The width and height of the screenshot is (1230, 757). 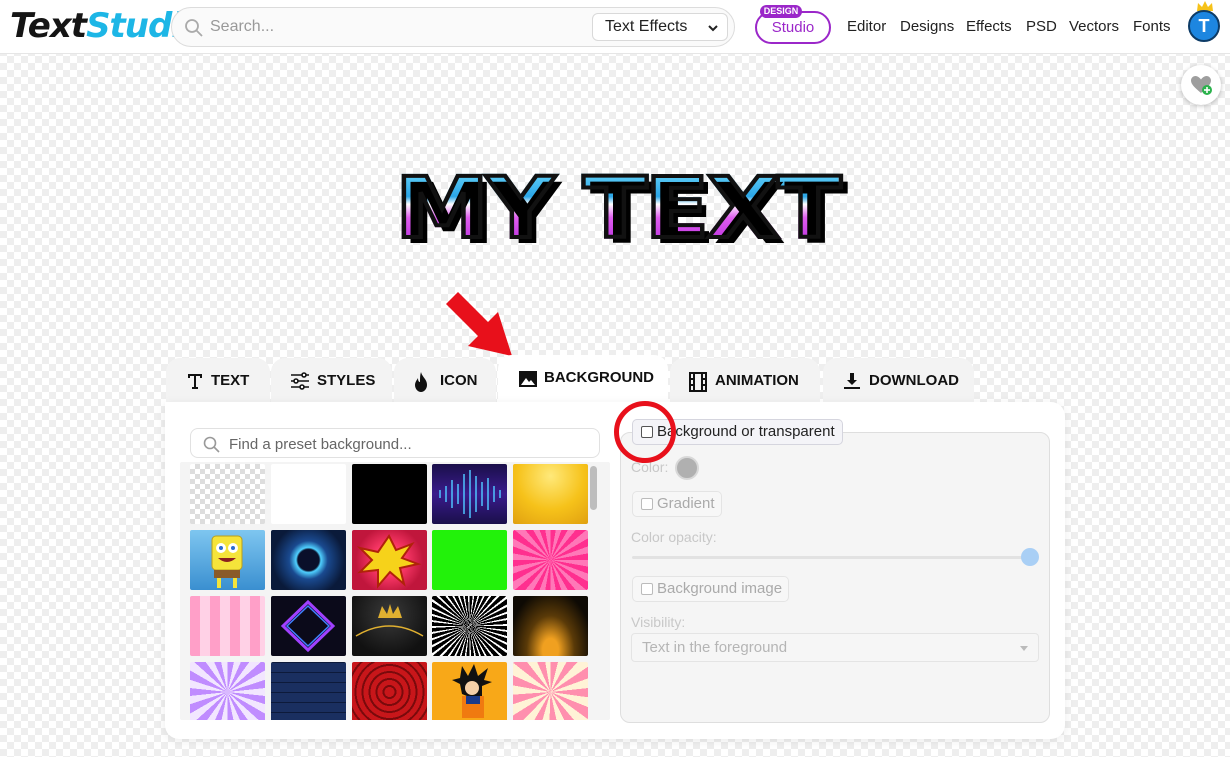 I want to click on visibility-select: Text in the foreground, so click(x=835, y=647).